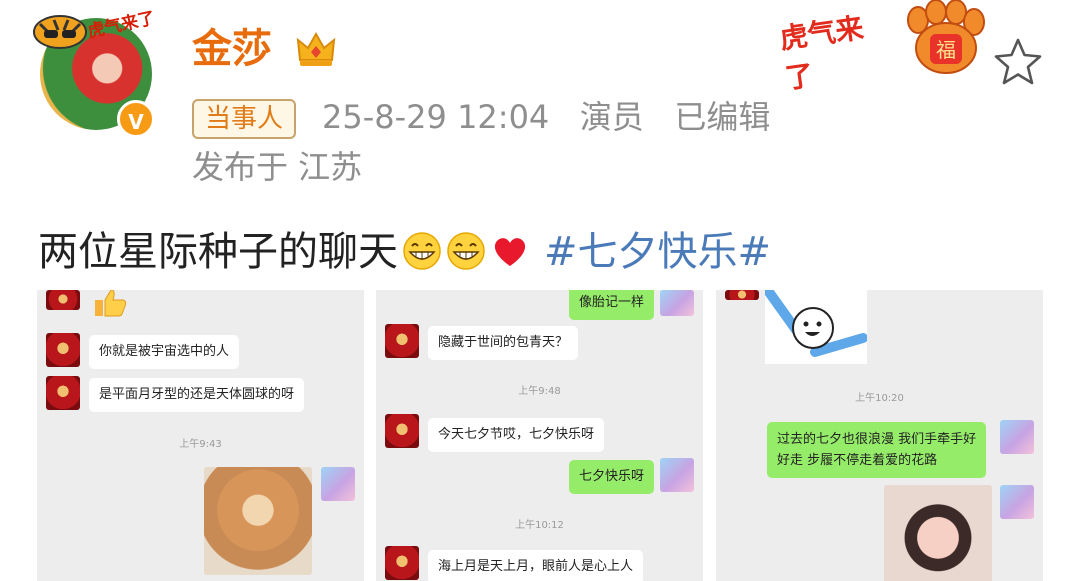  What do you see at coordinates (510, 252) in the screenshot?
I see `heart-emoji` at bounding box center [510, 252].